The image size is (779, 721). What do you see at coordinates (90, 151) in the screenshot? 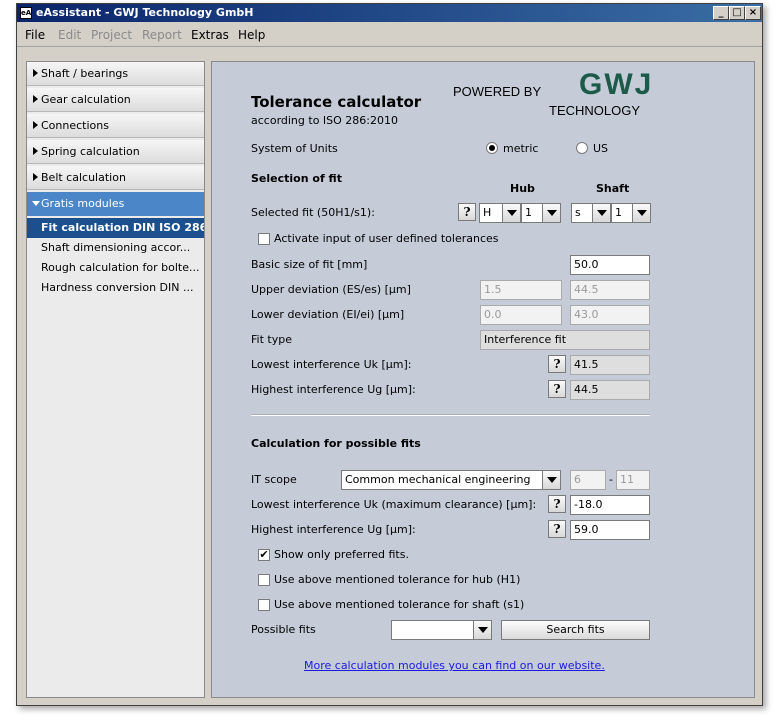
I see `sidebar-item-label: Spring calculation` at bounding box center [90, 151].